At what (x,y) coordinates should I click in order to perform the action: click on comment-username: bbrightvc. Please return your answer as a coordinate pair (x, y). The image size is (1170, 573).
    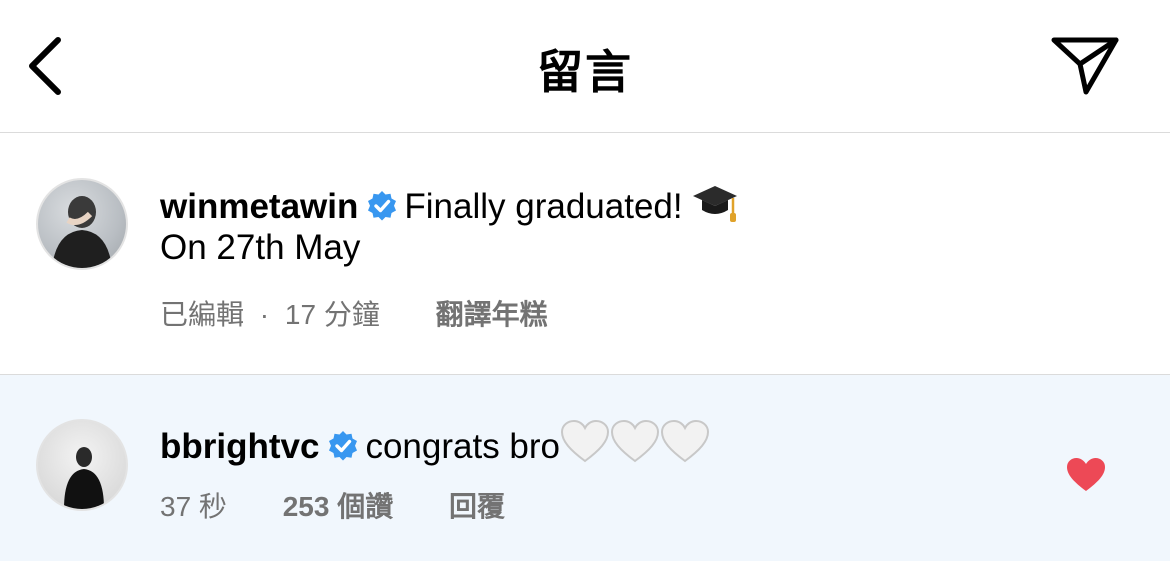
    Looking at the image, I should click on (239, 446).